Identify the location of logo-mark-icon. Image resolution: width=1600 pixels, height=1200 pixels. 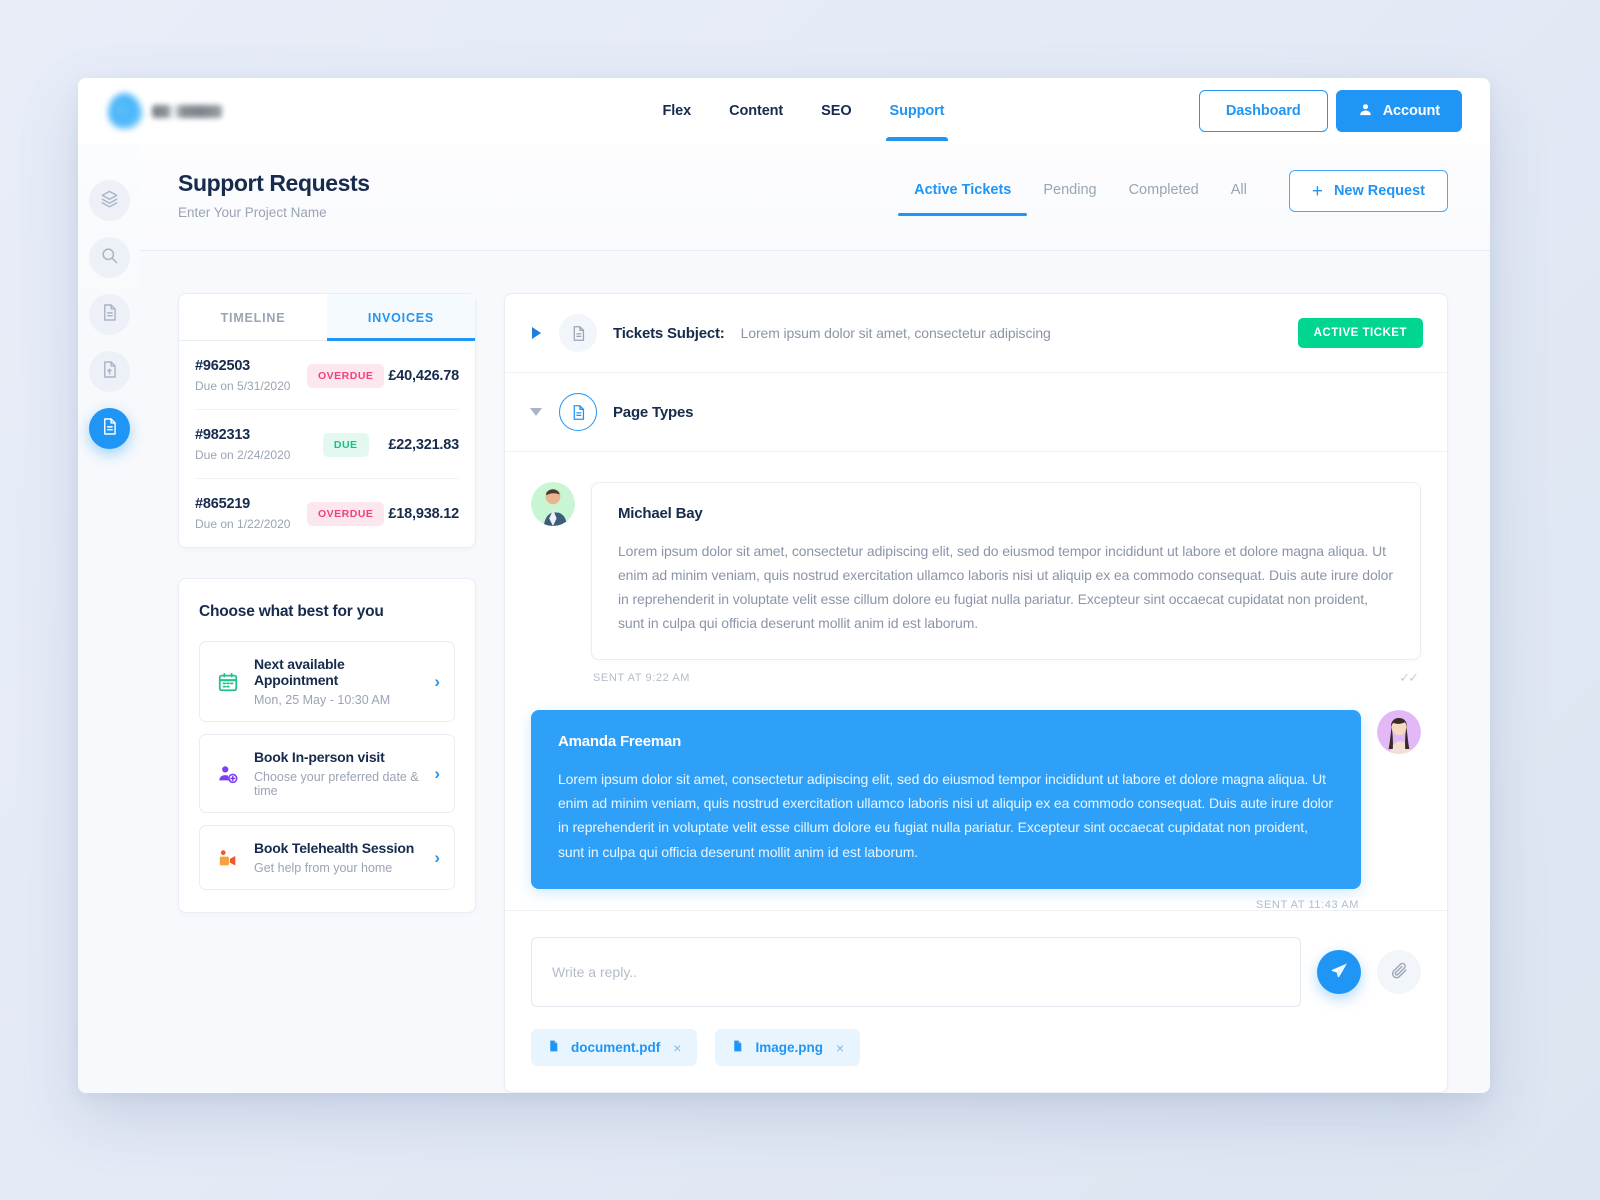
(125, 111).